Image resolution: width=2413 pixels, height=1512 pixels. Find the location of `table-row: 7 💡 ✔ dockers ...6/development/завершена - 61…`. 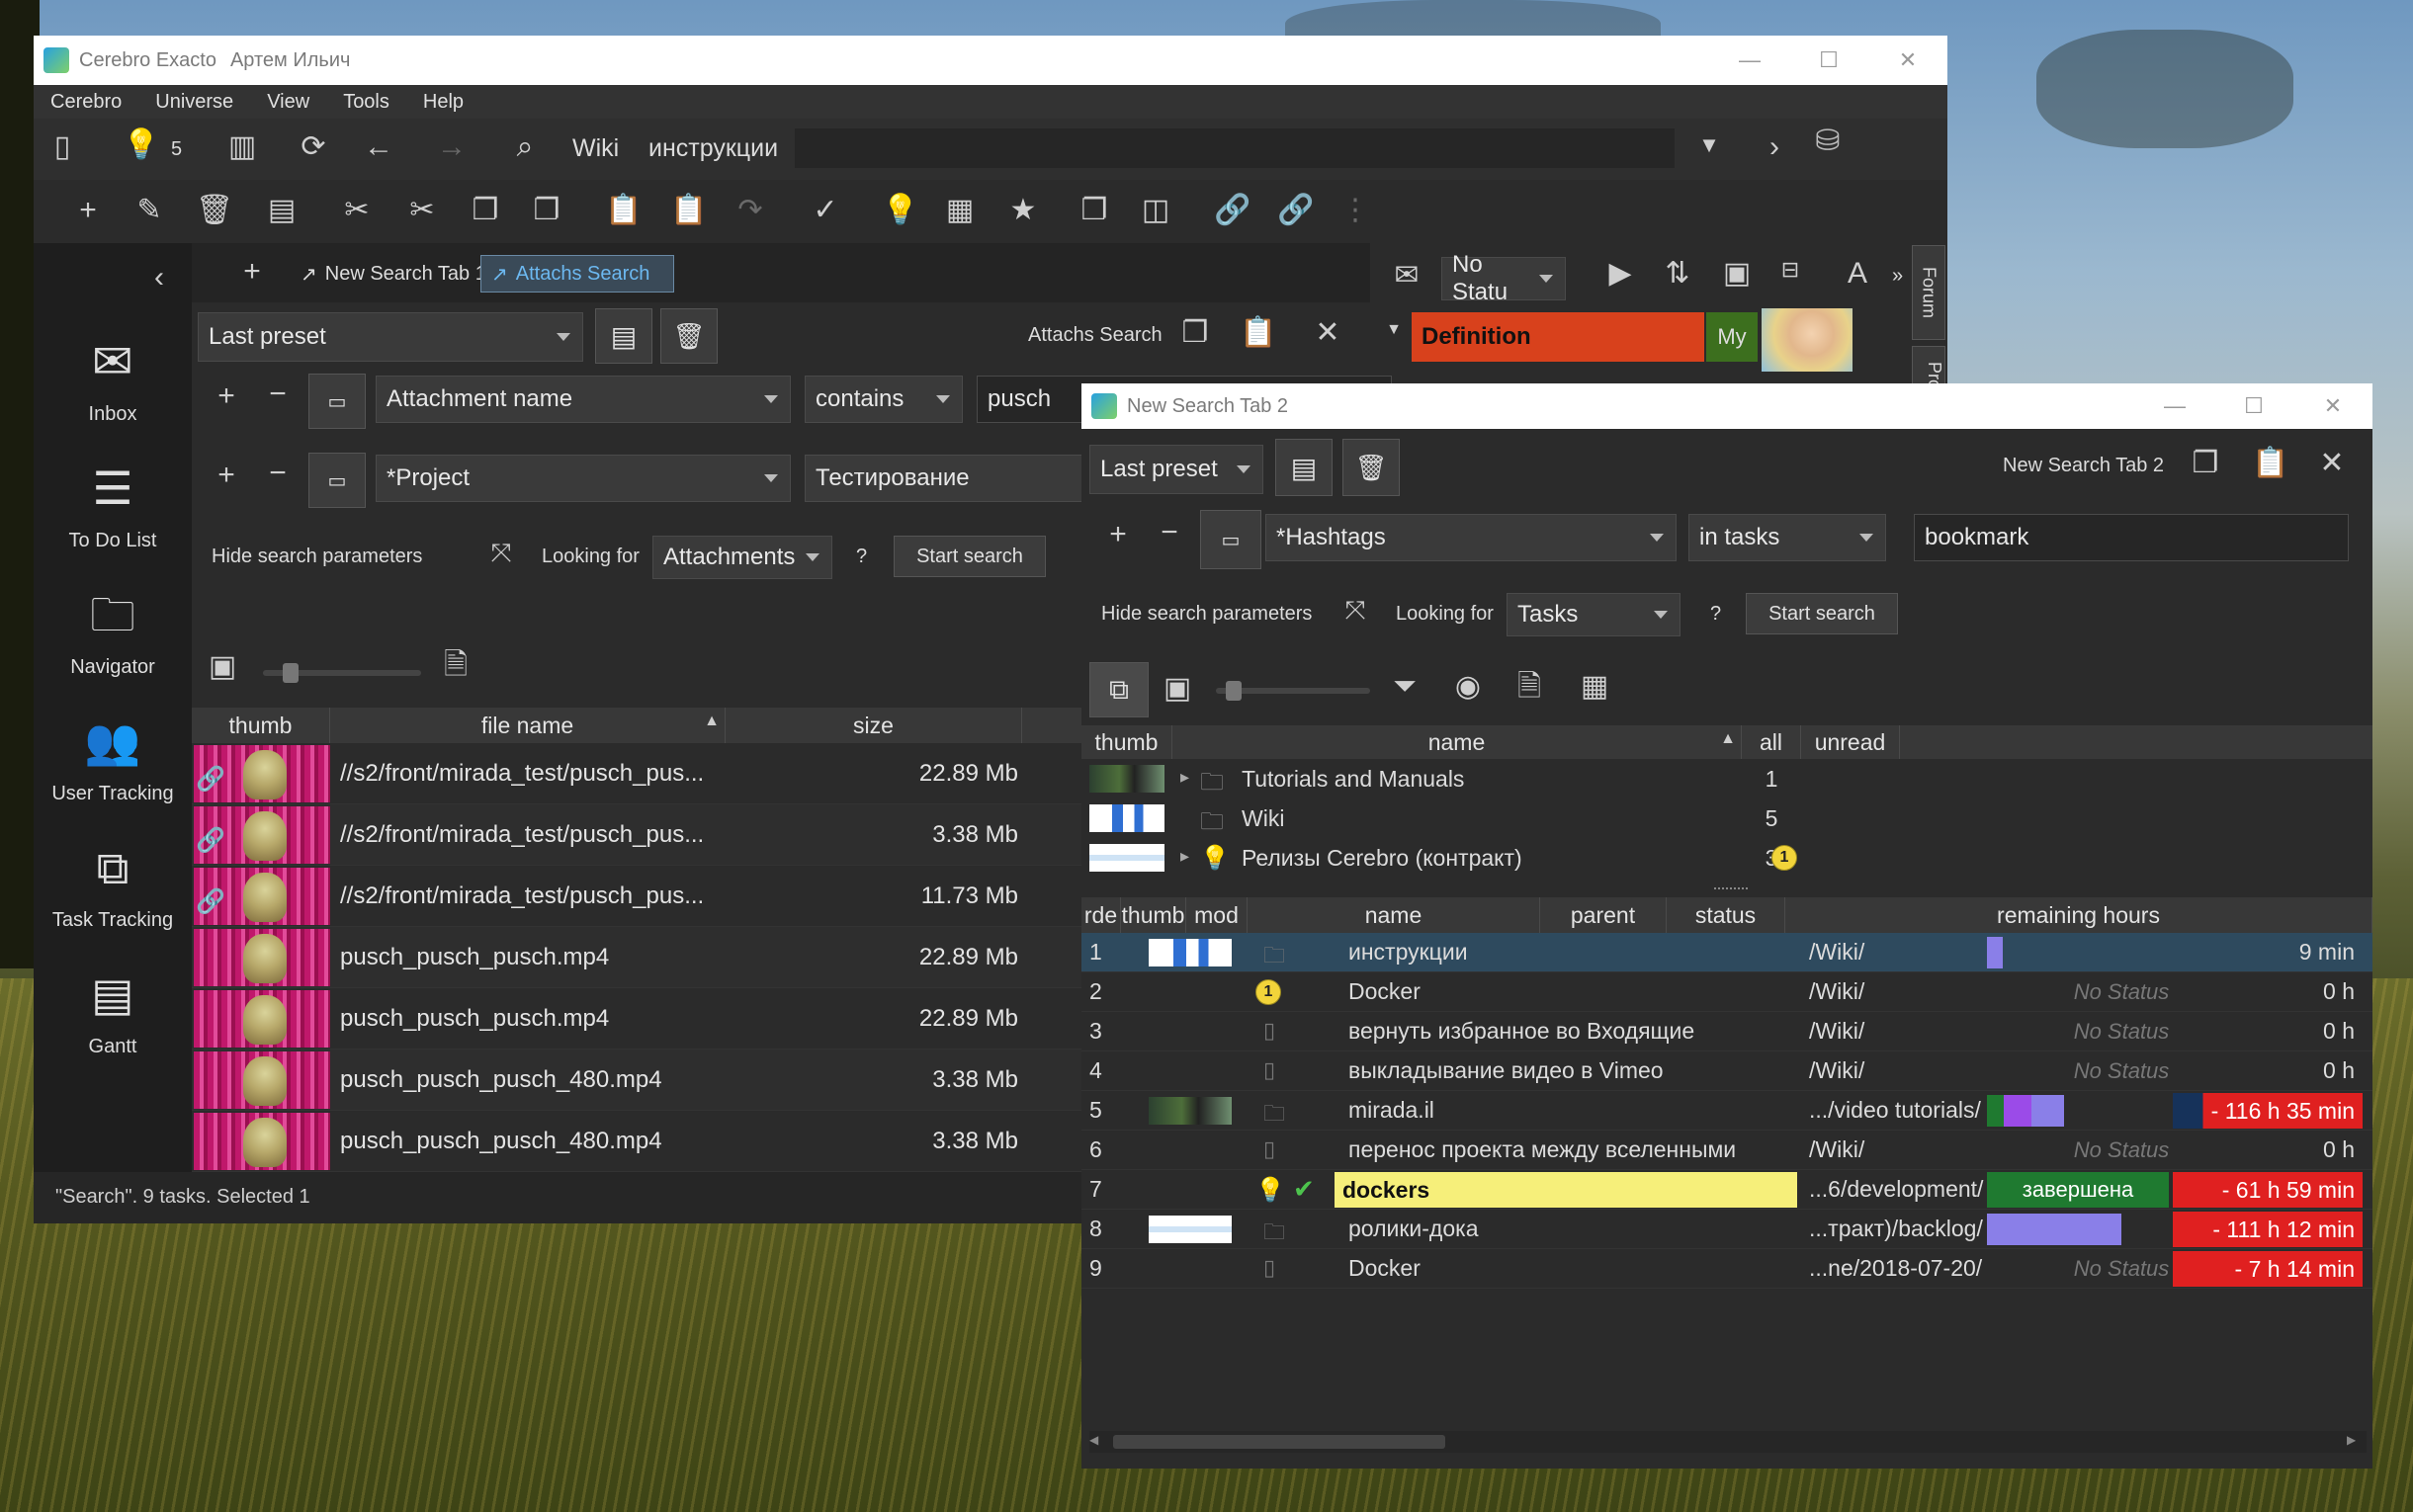

table-row: 7 💡 ✔ dockers ...6/development/завершена - 61… is located at coordinates (1726, 1190).